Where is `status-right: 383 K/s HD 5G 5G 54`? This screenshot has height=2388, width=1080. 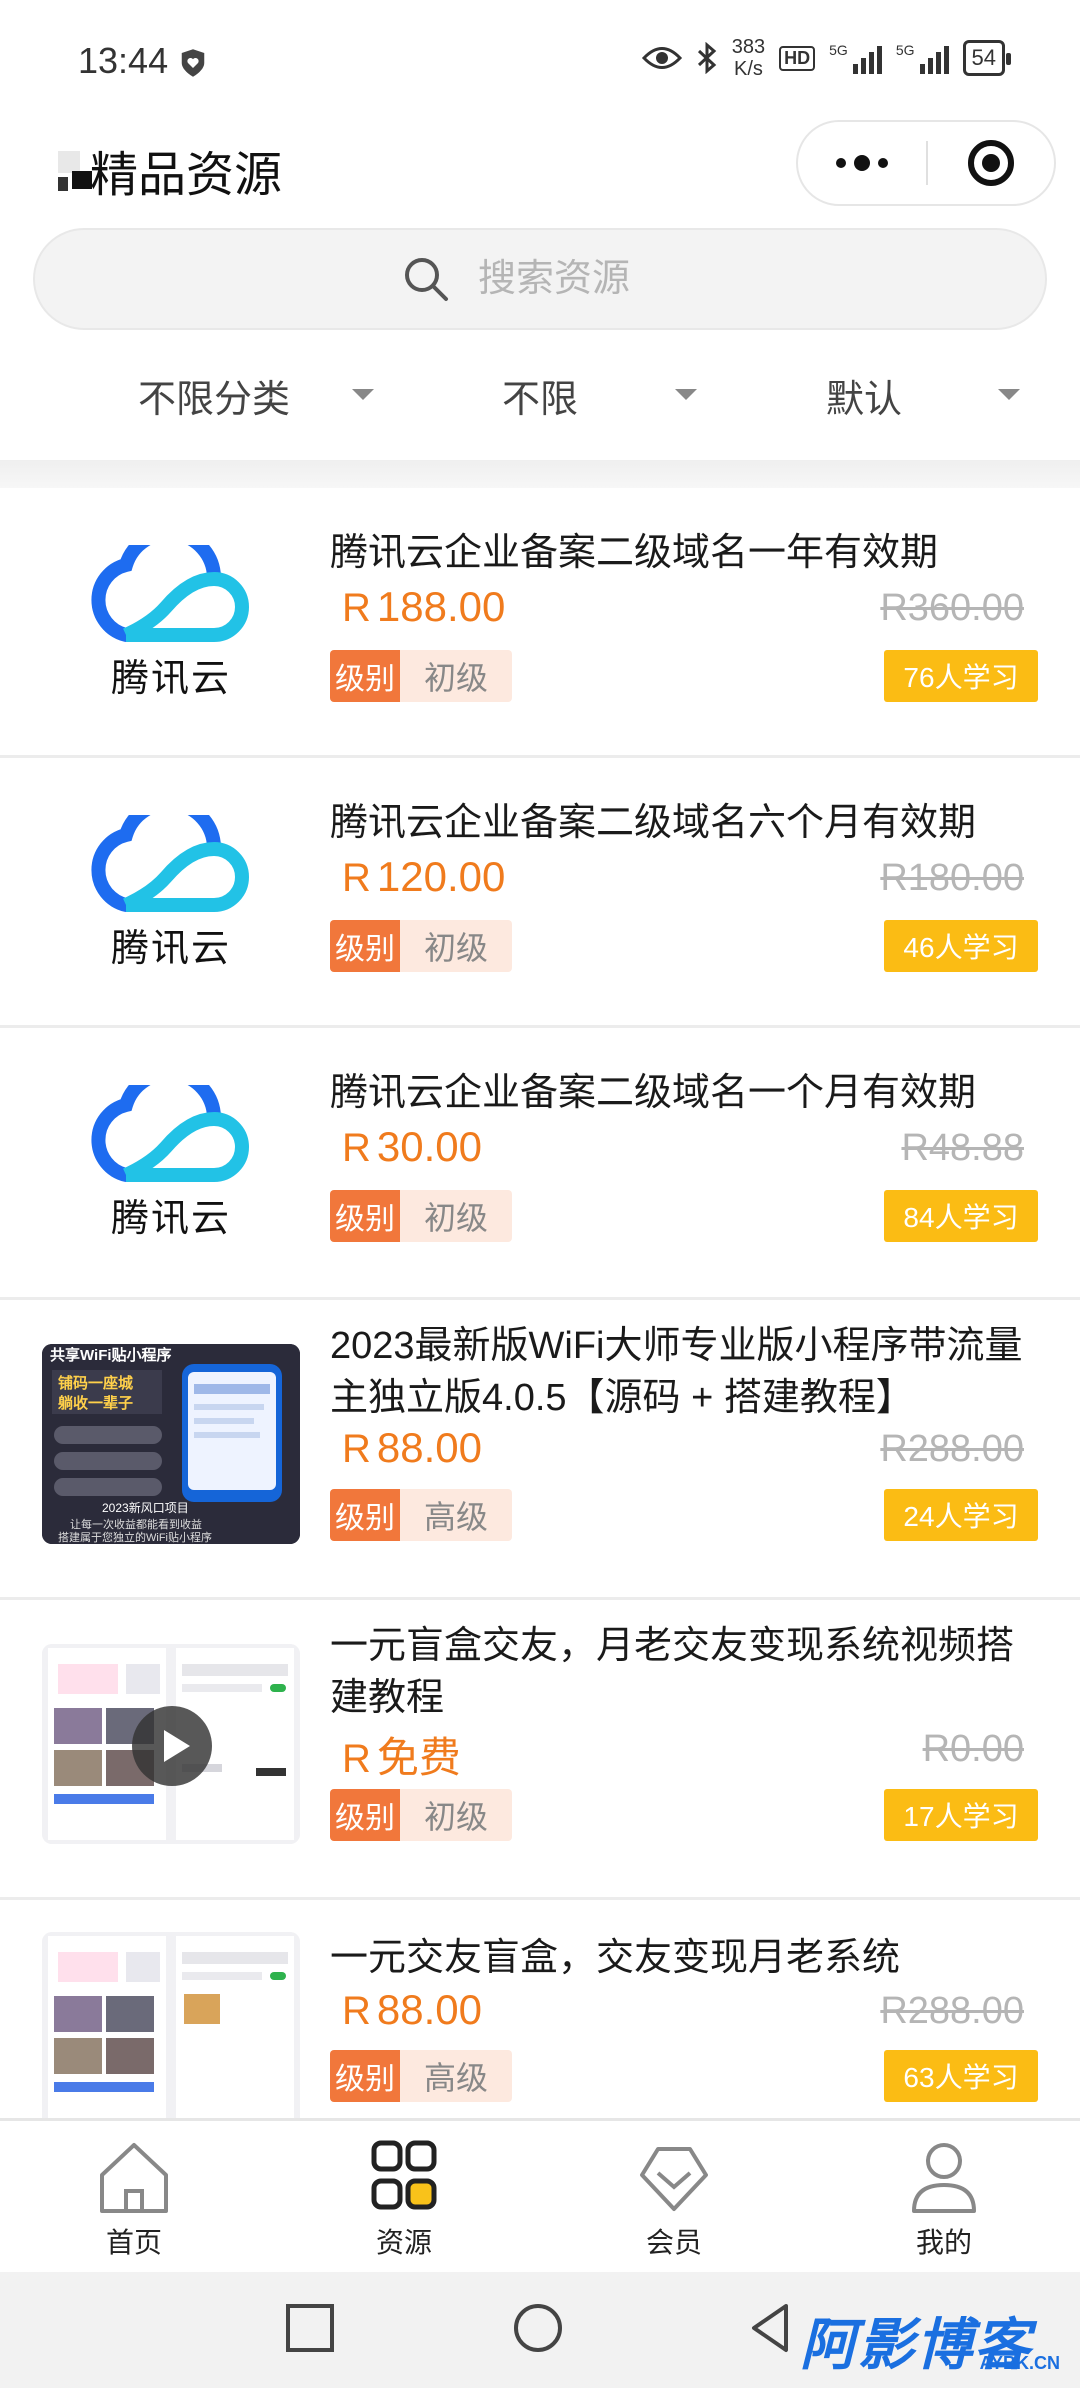
status-right: 383 K/s HD 5G 5G 54 is located at coordinates (826, 58).